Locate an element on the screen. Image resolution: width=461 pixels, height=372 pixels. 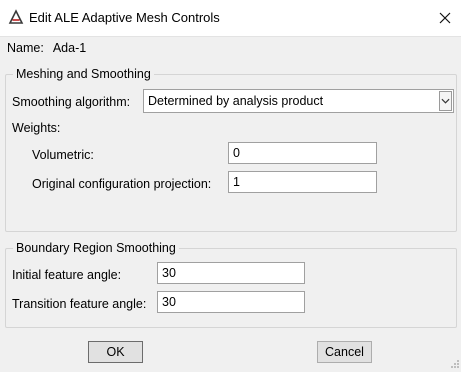
transition-feature-angle-input is located at coordinates (231, 302).